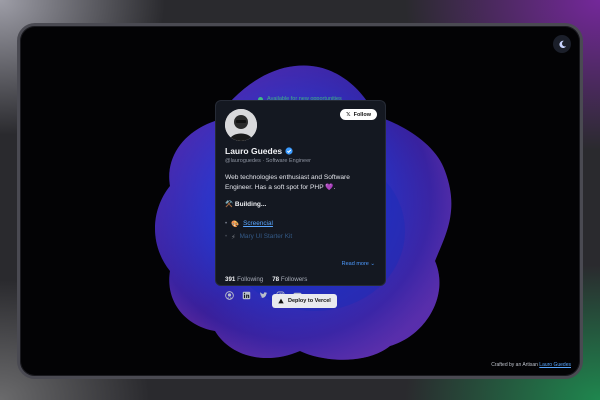  I want to click on followers-count: 78, so click(276, 279).